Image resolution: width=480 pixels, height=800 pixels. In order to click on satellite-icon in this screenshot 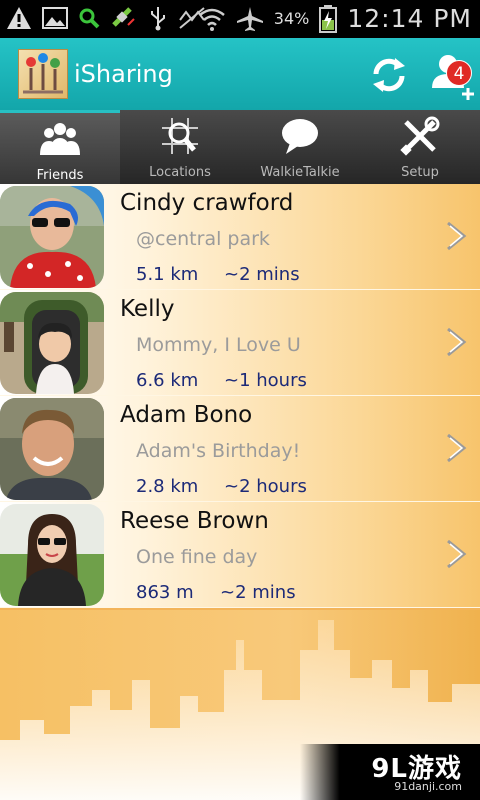, I will do `click(123, 17)`.